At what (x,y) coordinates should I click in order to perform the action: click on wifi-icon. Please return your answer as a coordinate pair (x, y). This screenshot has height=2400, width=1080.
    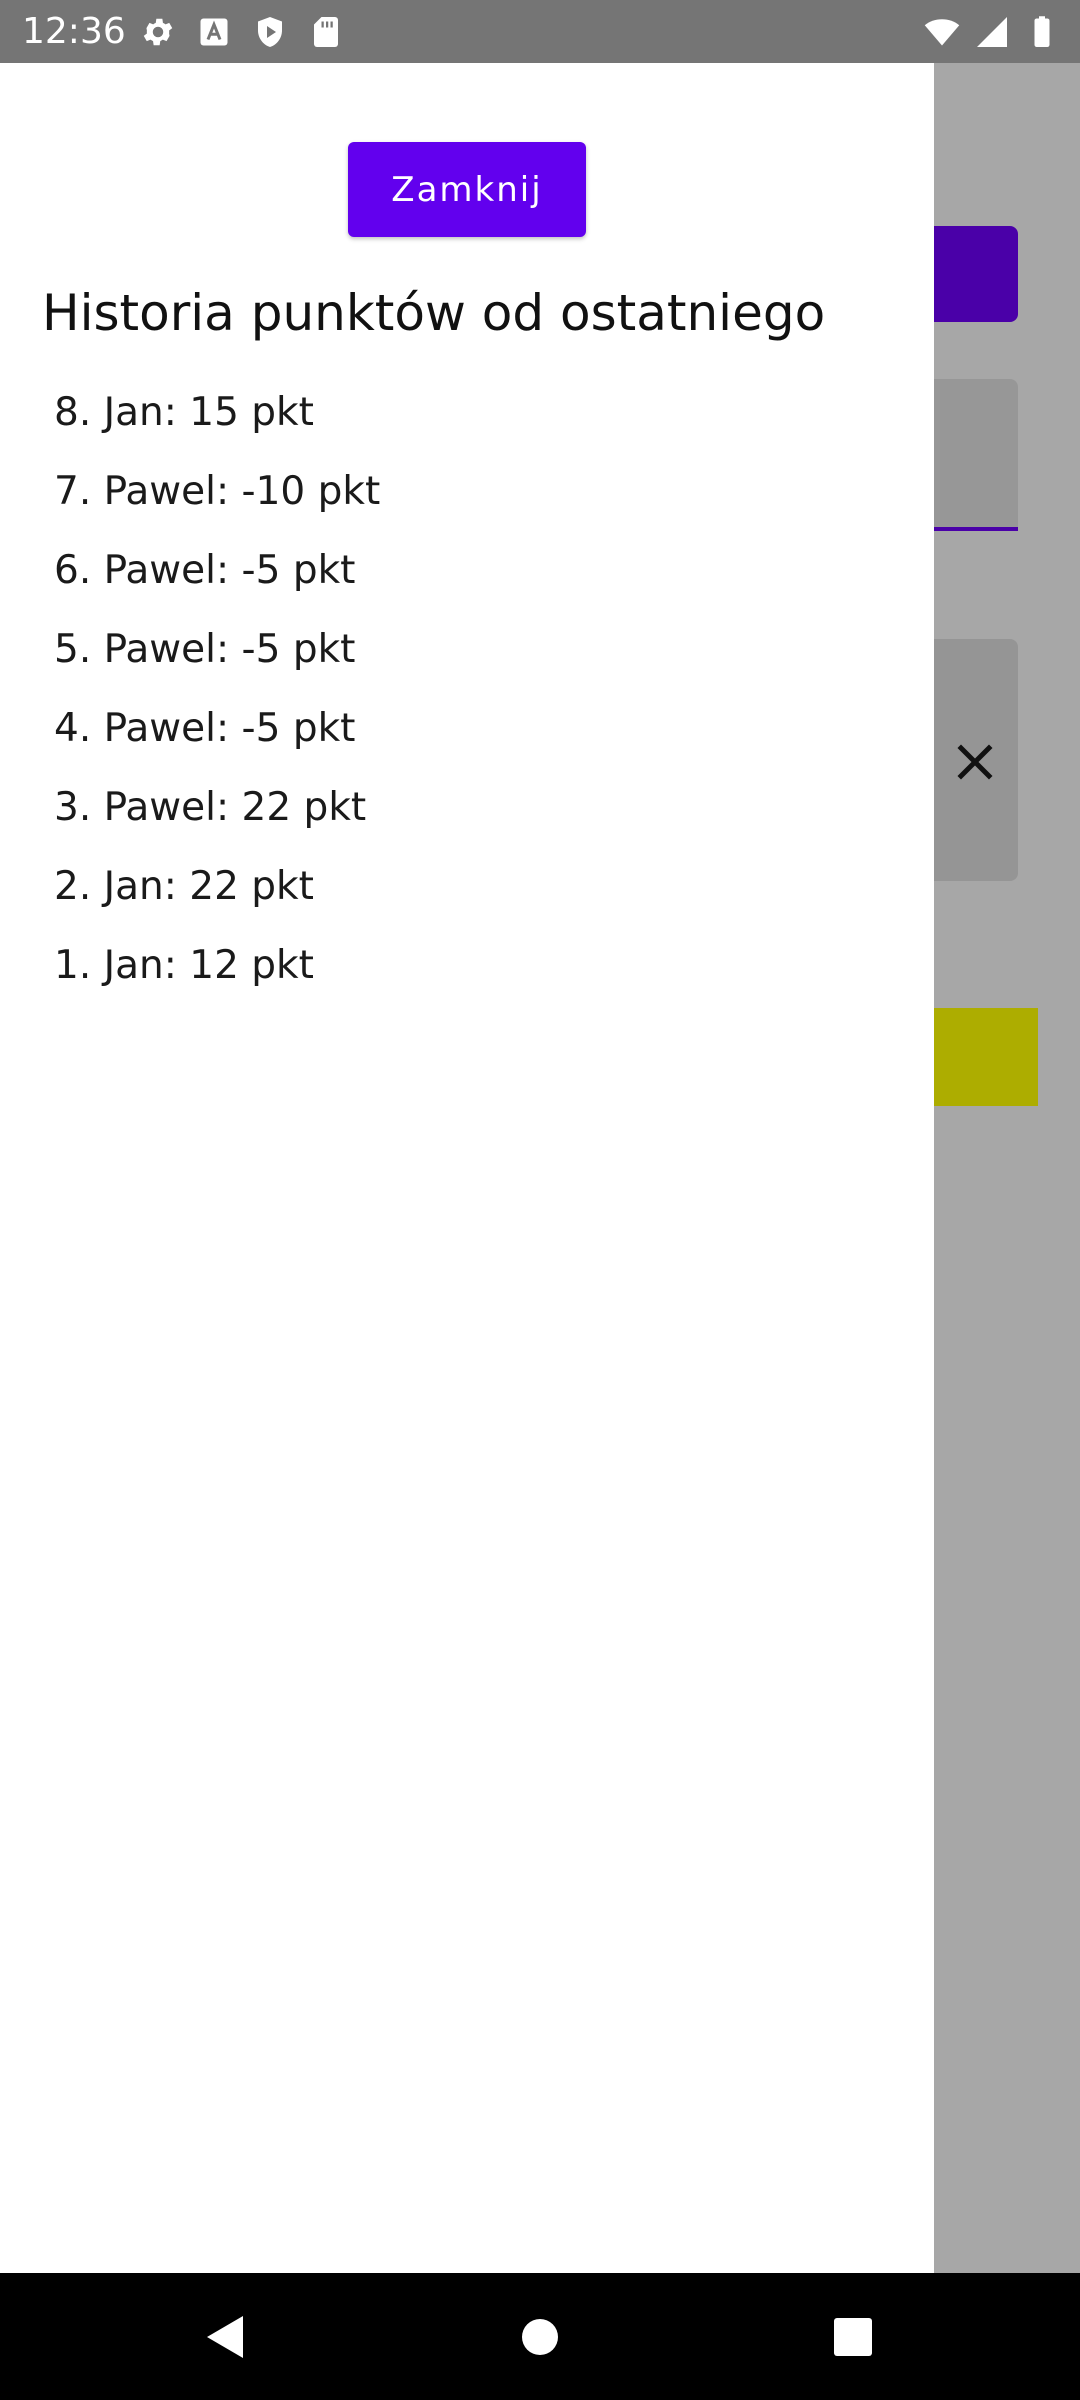
    Looking at the image, I should click on (942, 32).